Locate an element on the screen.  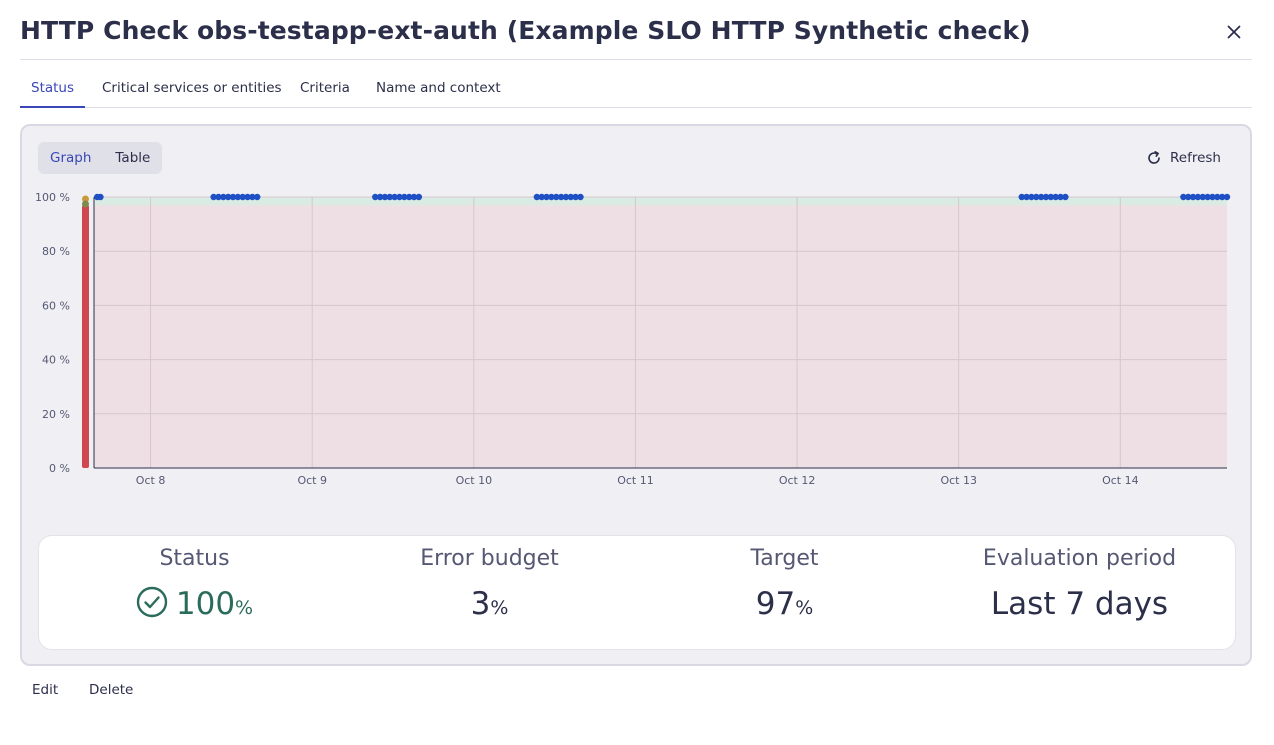
tab-critical-services: Critical services or entities is located at coordinates (192, 89).